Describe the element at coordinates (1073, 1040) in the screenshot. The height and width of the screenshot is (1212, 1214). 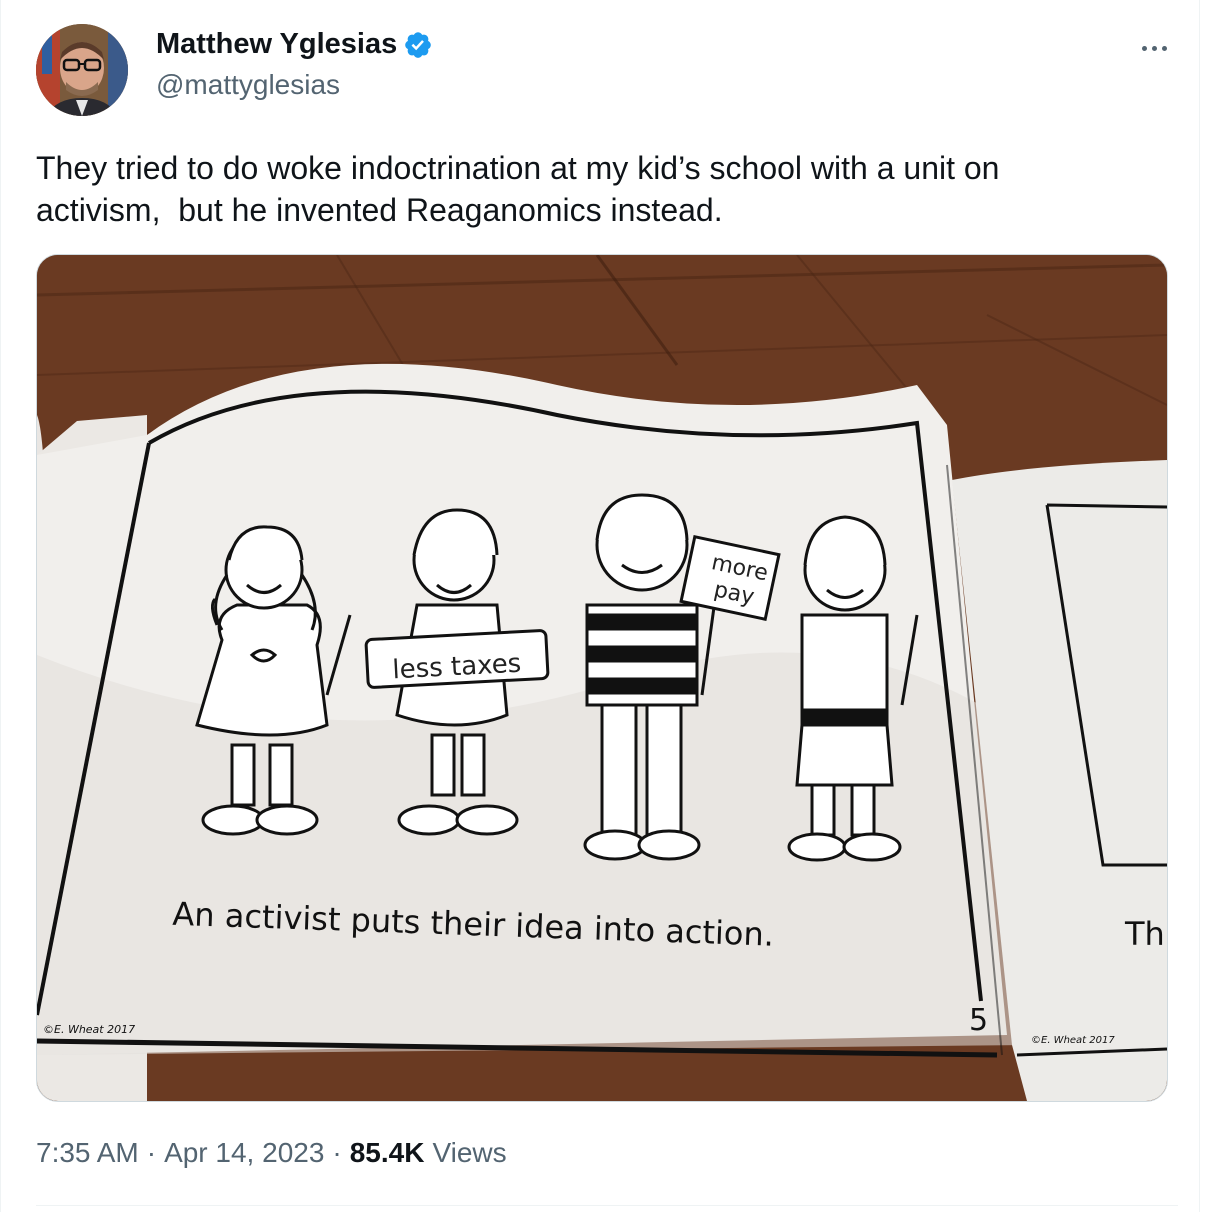
I see `copyright-right: ©E. Wheat 2017` at that location.